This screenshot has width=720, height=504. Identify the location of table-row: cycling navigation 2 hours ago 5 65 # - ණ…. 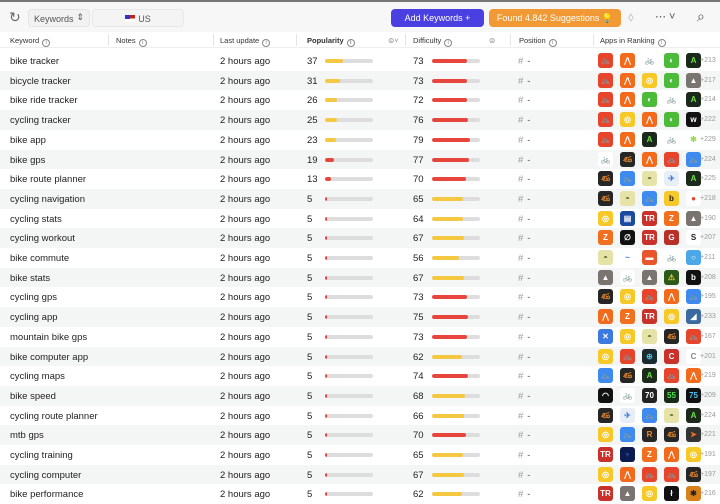
(360, 198).